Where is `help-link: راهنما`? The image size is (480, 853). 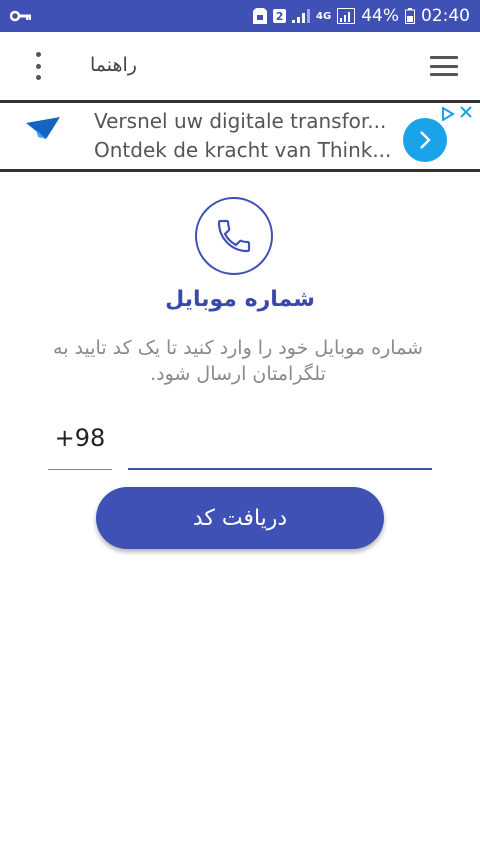 help-link: راهنما is located at coordinates (113, 65).